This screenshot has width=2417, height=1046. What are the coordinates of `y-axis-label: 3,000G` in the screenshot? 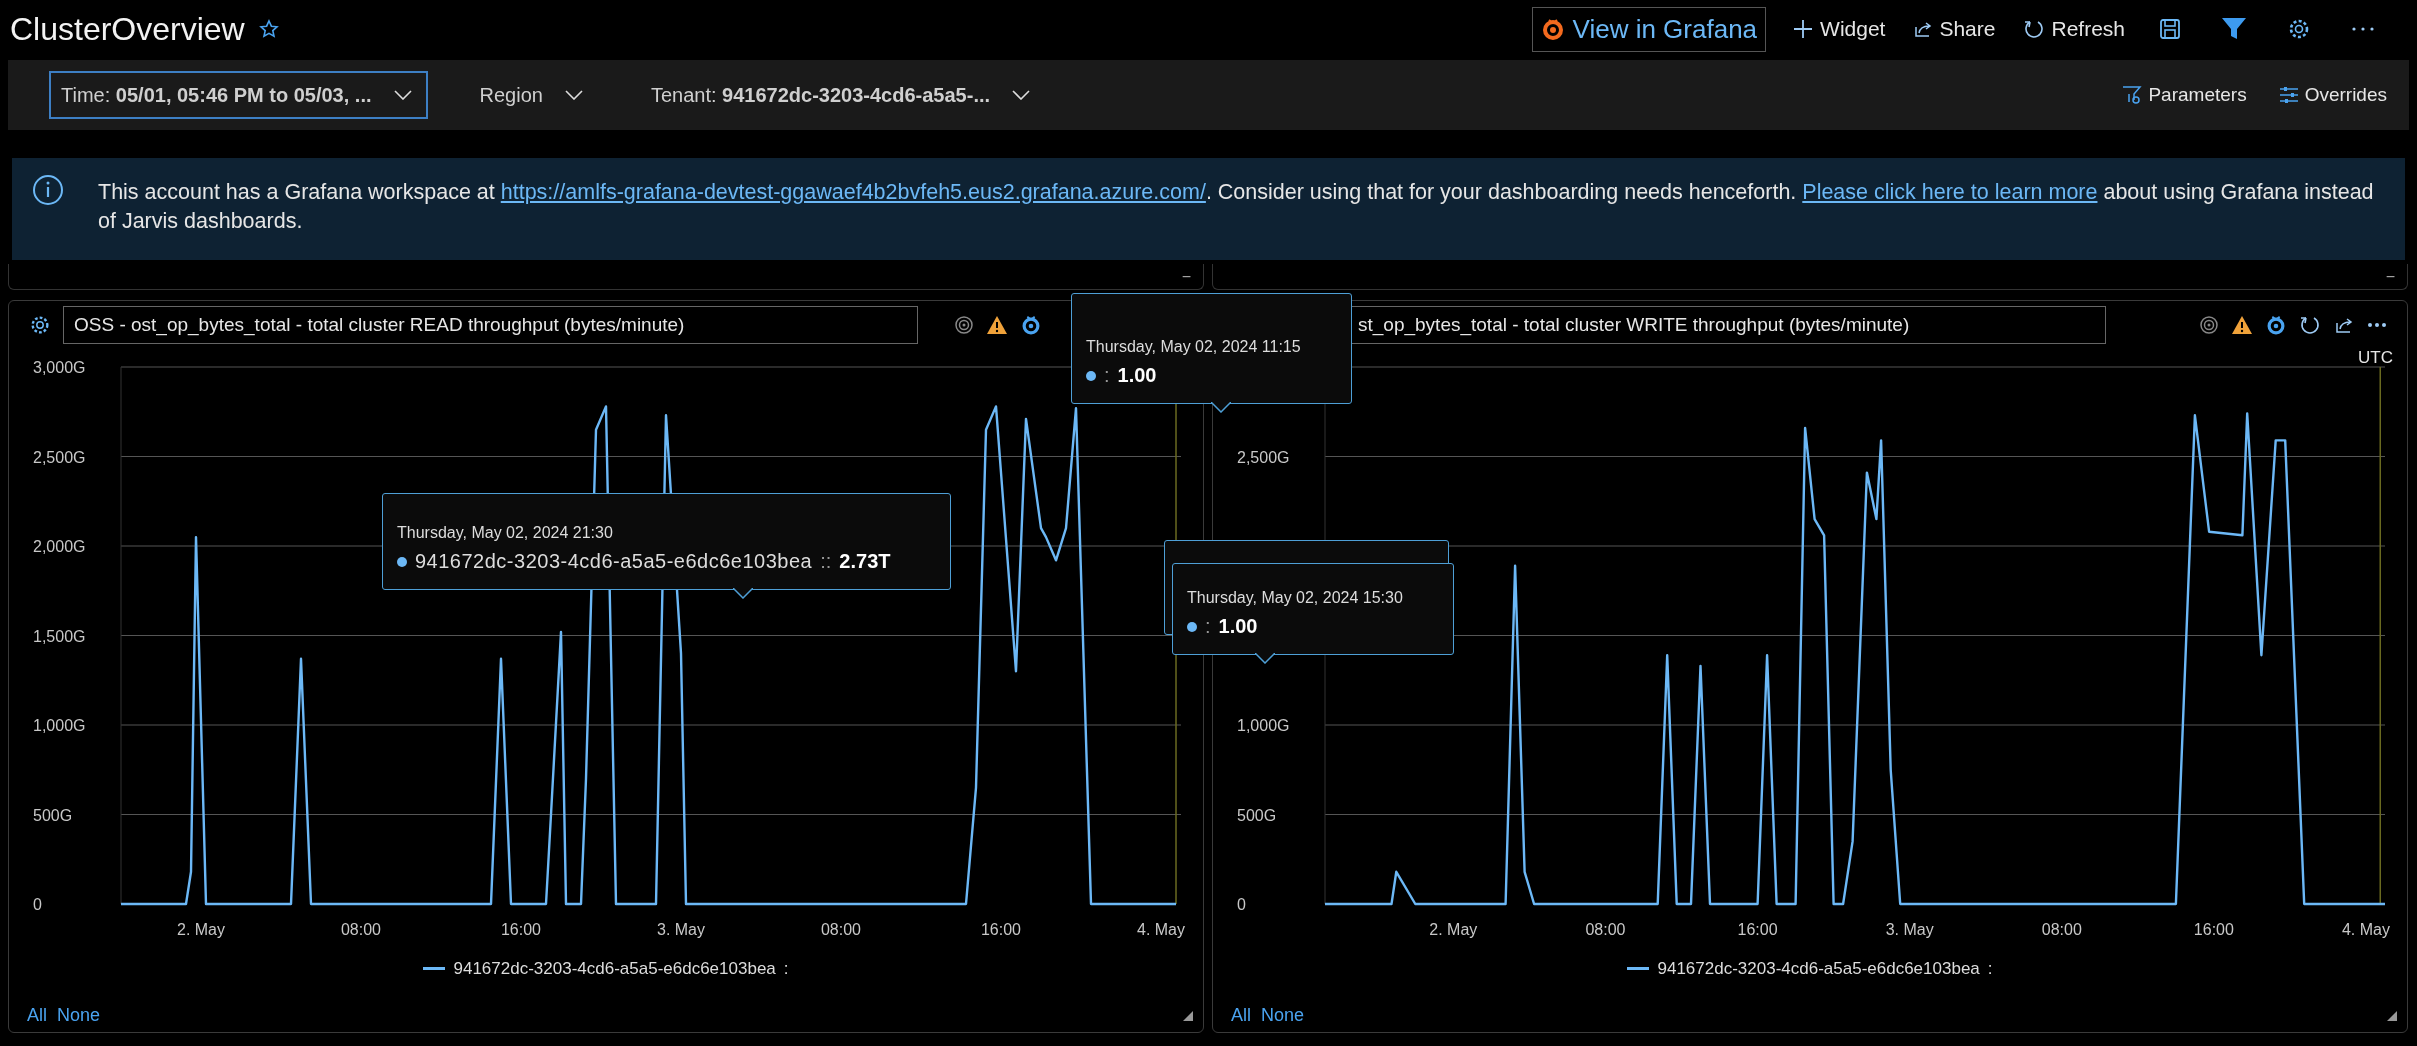 It's located at (59, 367).